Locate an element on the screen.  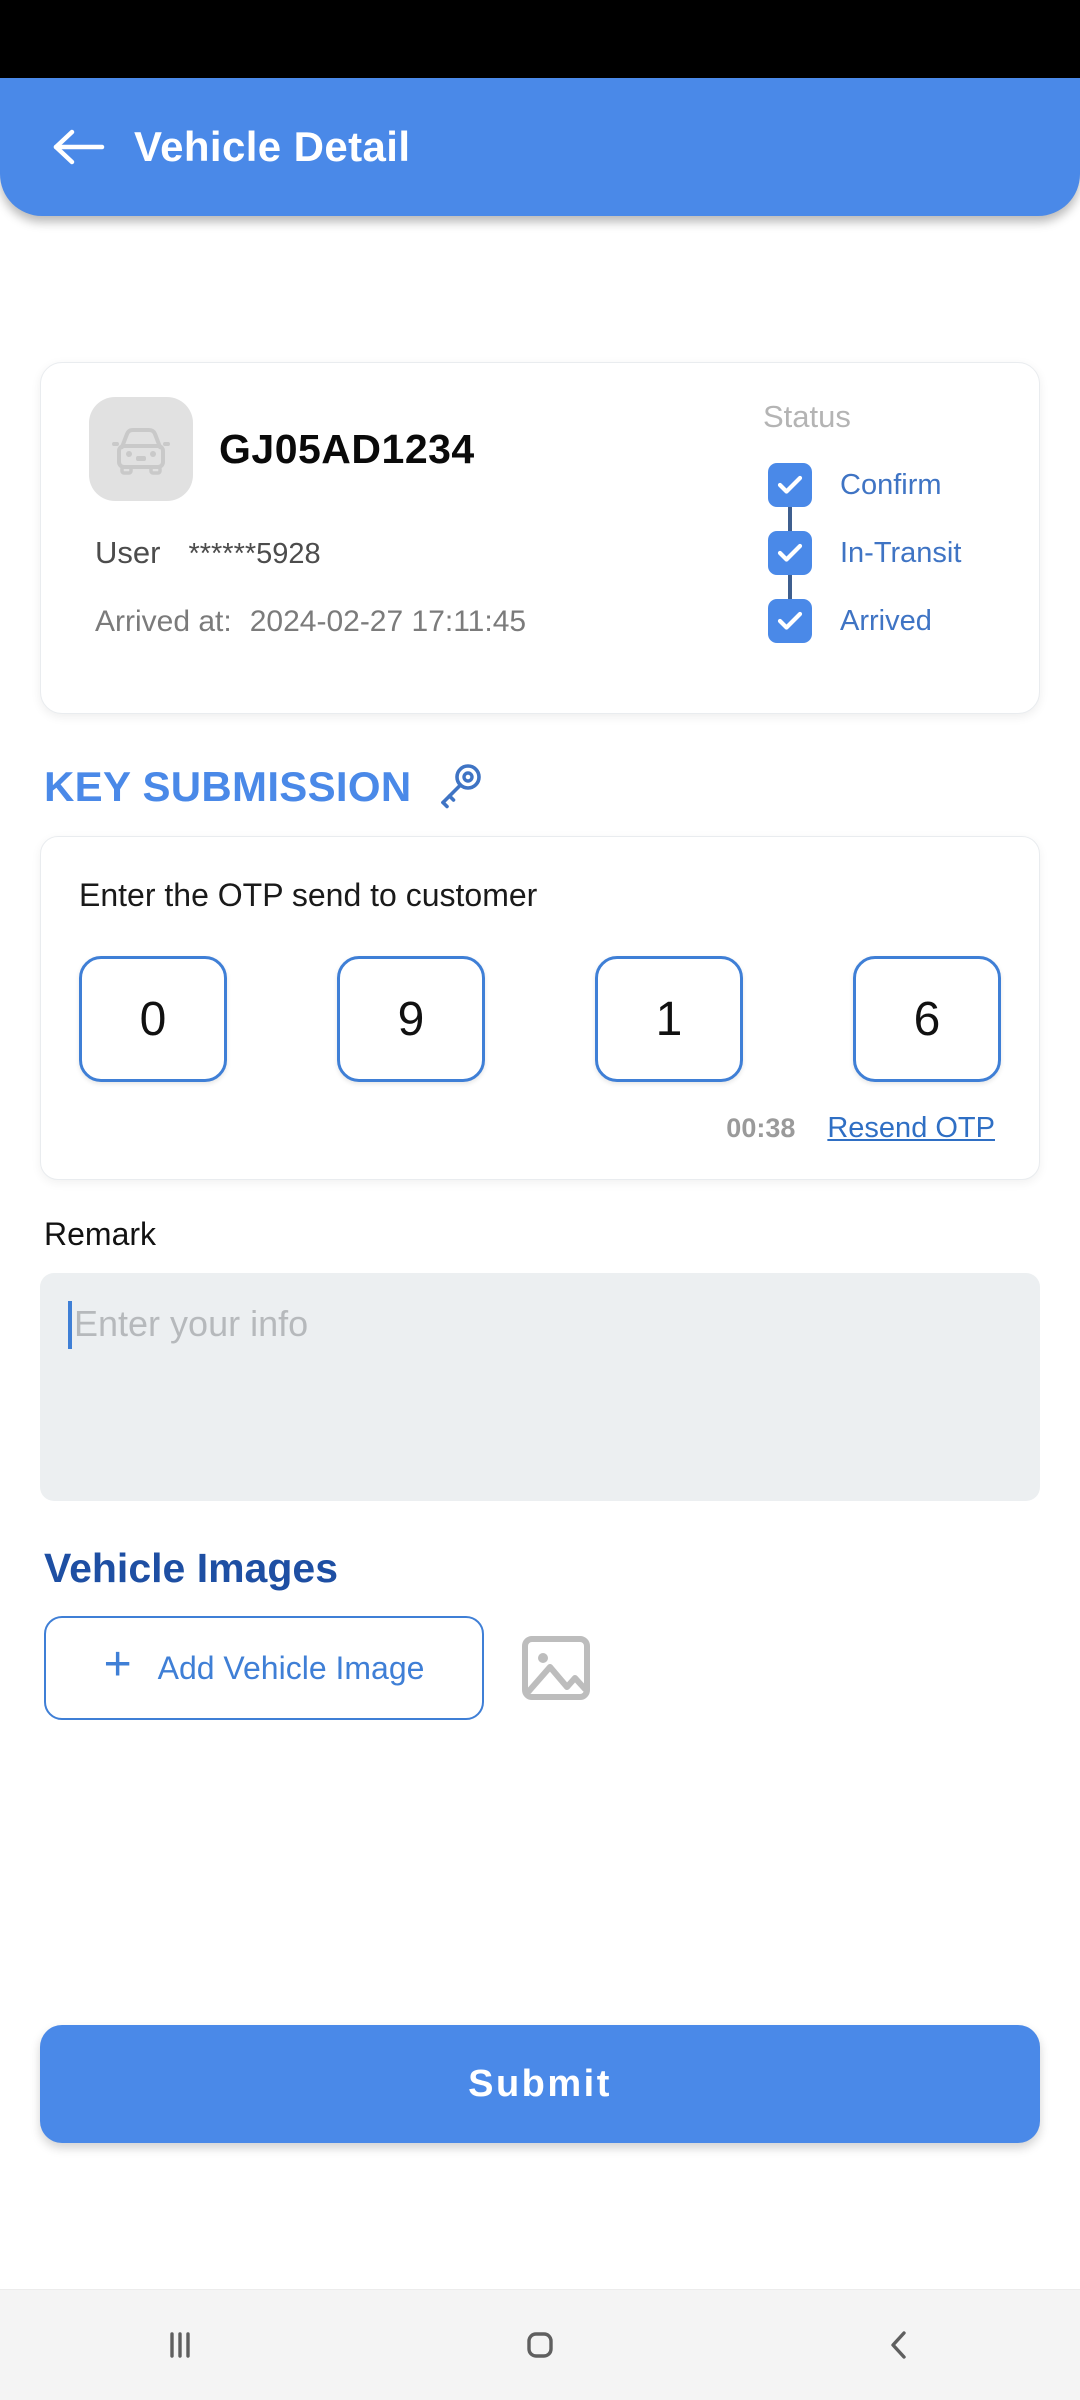
otp-input-group: 0 9 1 6 is located at coordinates (540, 1019).